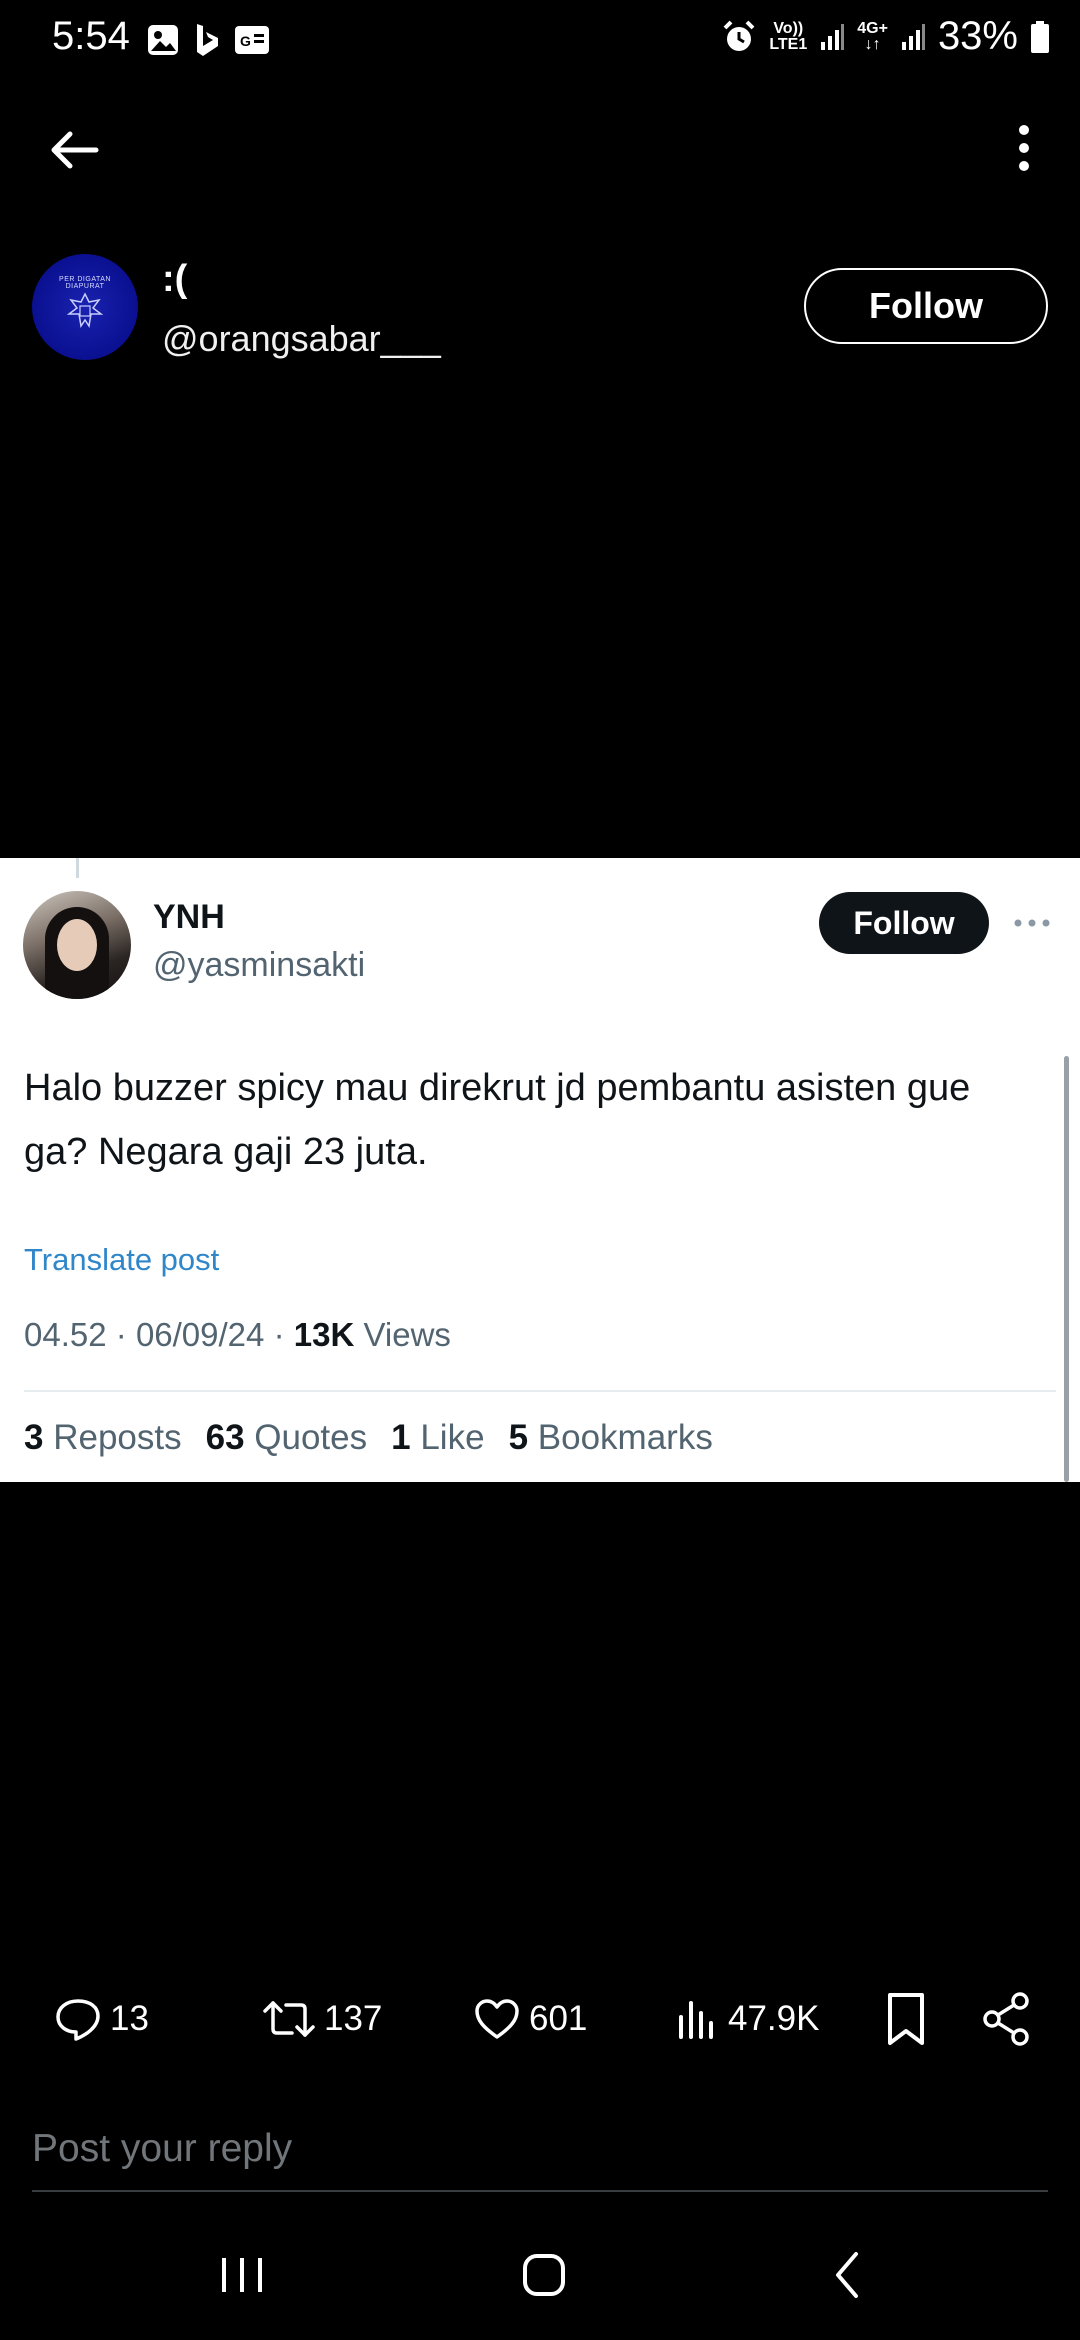 The image size is (1080, 2340). What do you see at coordinates (437, 1438) in the screenshot?
I see `stat-likes: 1 Like` at bounding box center [437, 1438].